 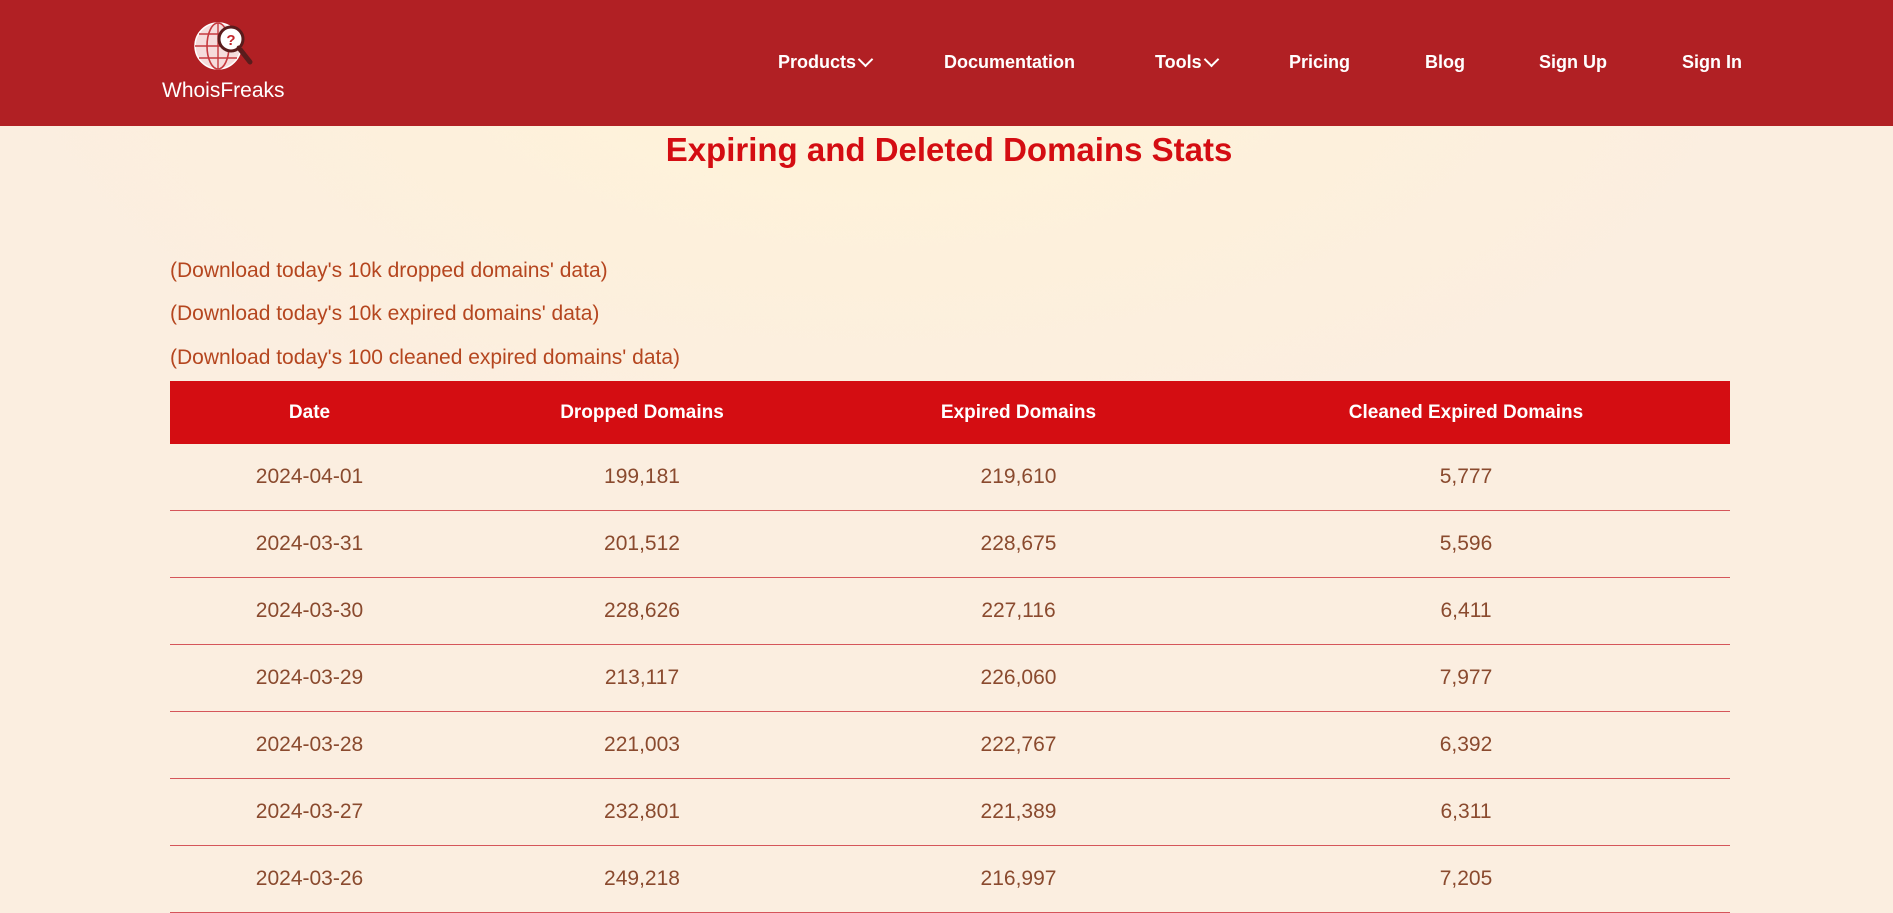 I want to click on cell-dropped-domains: 228,626, so click(x=642, y=611).